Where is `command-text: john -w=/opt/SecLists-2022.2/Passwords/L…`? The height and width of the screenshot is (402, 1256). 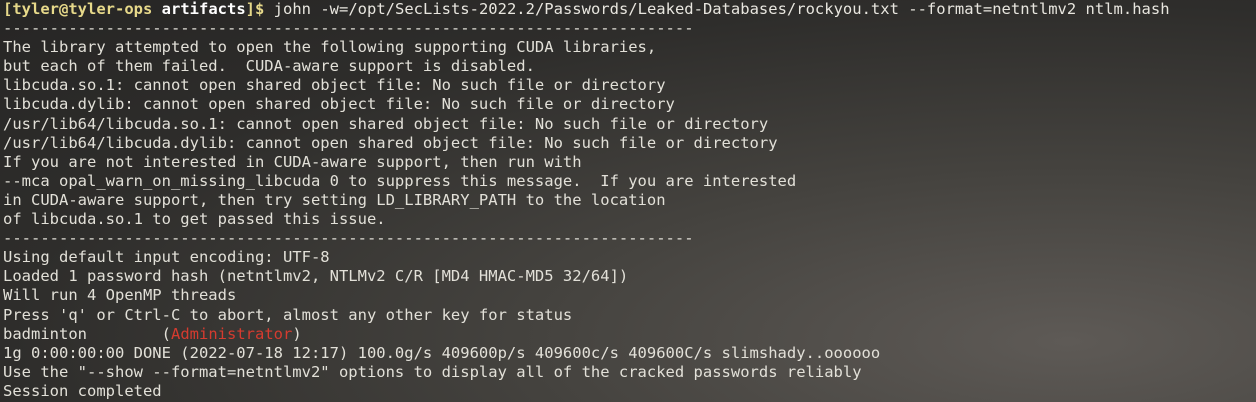
command-text: john -w=/opt/SecLists-2022.2/Passwords/L… is located at coordinates (717, 9).